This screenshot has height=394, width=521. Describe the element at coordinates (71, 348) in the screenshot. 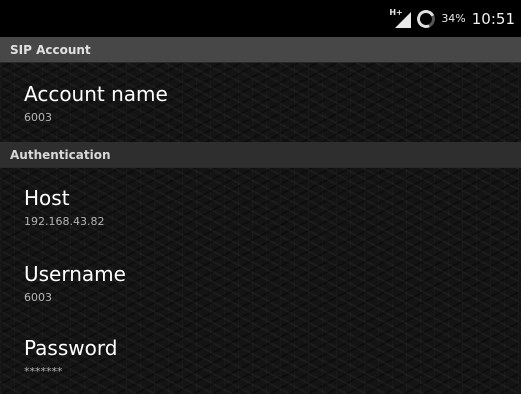

I see `pref-title: Password` at that location.